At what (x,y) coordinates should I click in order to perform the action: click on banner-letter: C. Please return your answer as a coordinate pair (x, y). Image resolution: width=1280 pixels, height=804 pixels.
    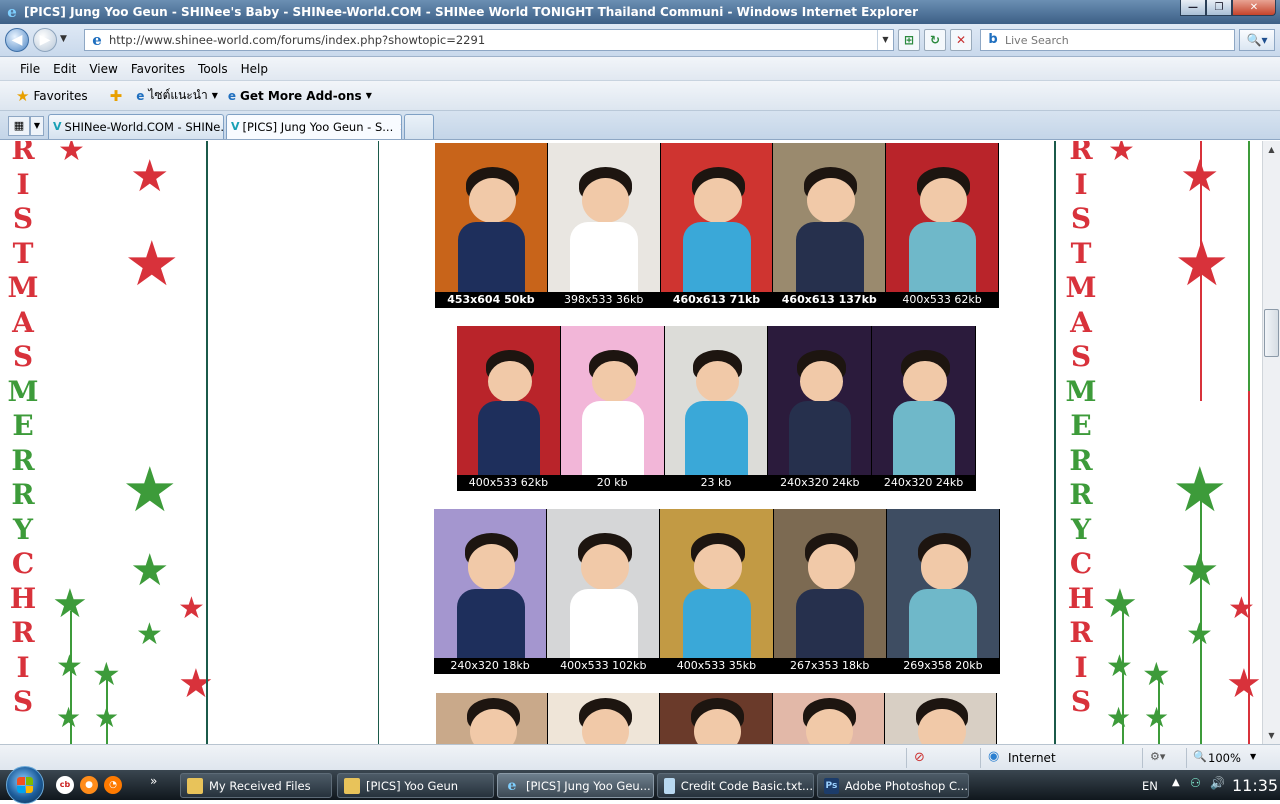
    Looking at the image, I should click on (23, 563).